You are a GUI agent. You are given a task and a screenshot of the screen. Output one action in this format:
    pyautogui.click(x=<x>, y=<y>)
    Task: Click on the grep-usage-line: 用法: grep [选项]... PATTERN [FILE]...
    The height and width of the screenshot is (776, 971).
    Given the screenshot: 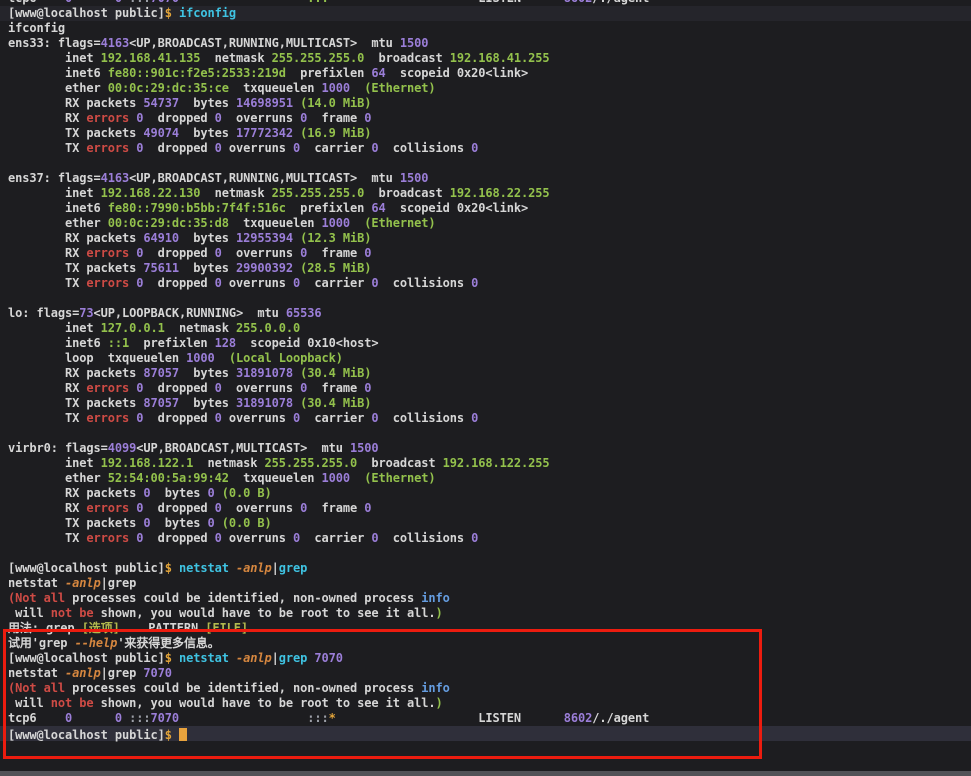 What is the action you would take?
    pyautogui.click(x=139, y=628)
    